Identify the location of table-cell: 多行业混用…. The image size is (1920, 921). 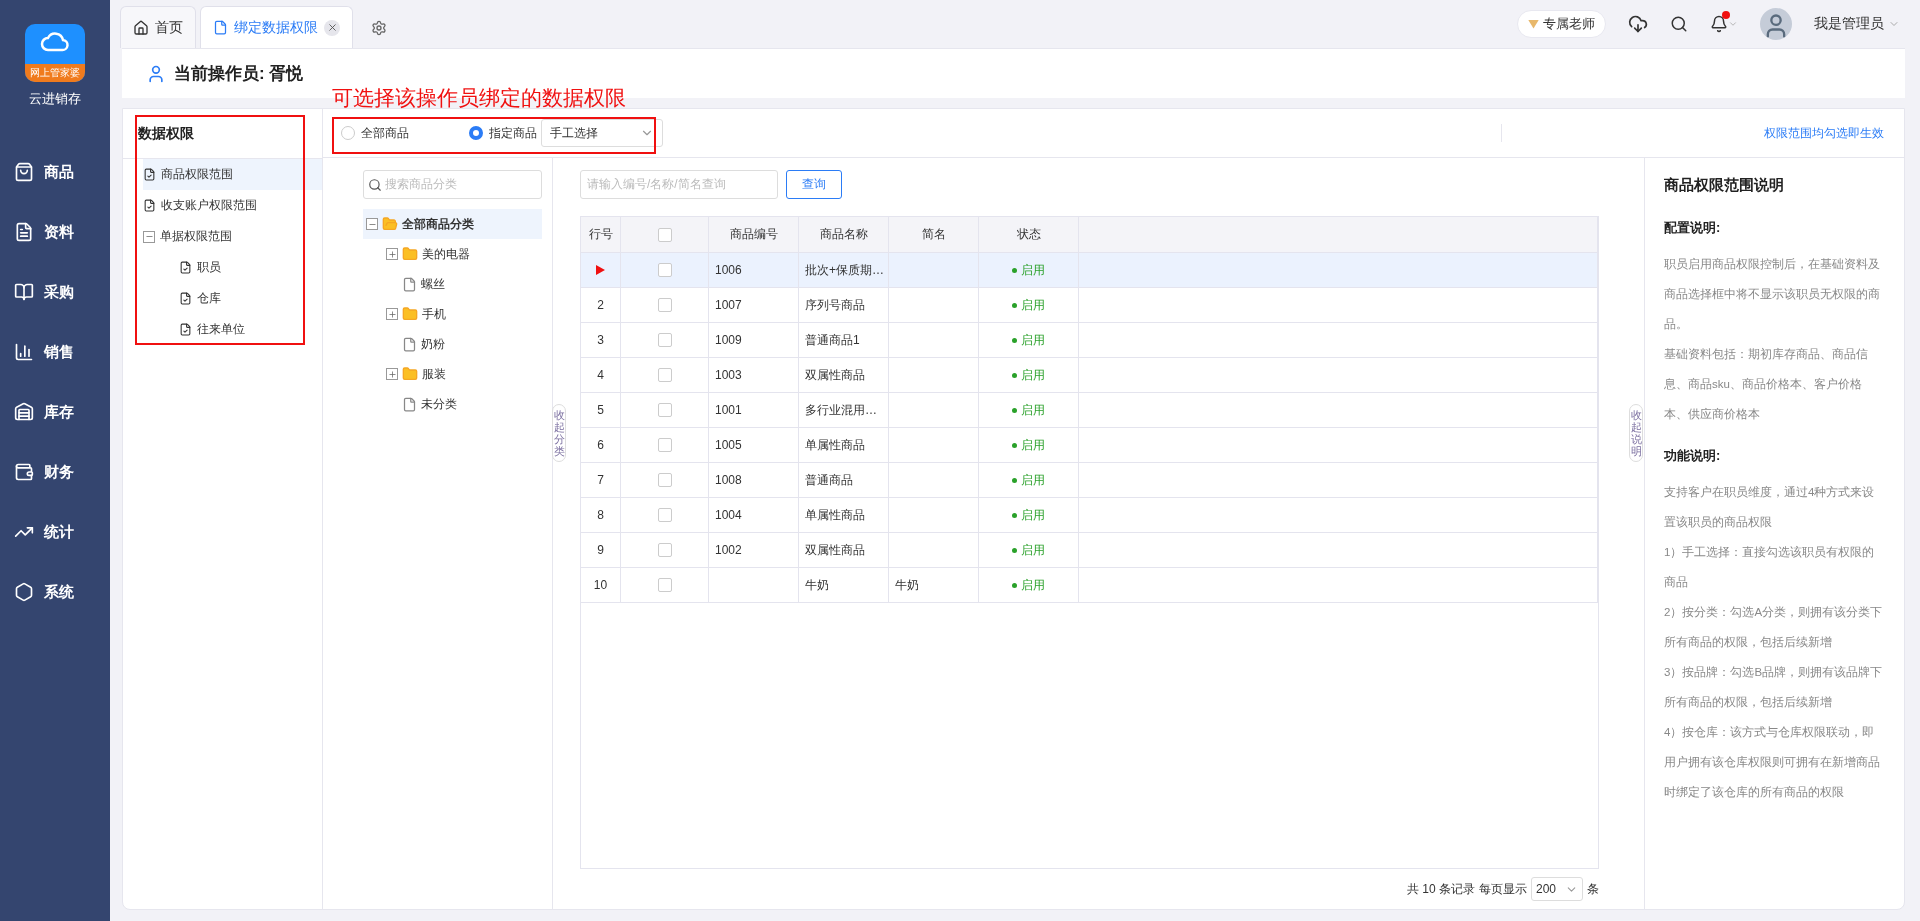
(844, 410).